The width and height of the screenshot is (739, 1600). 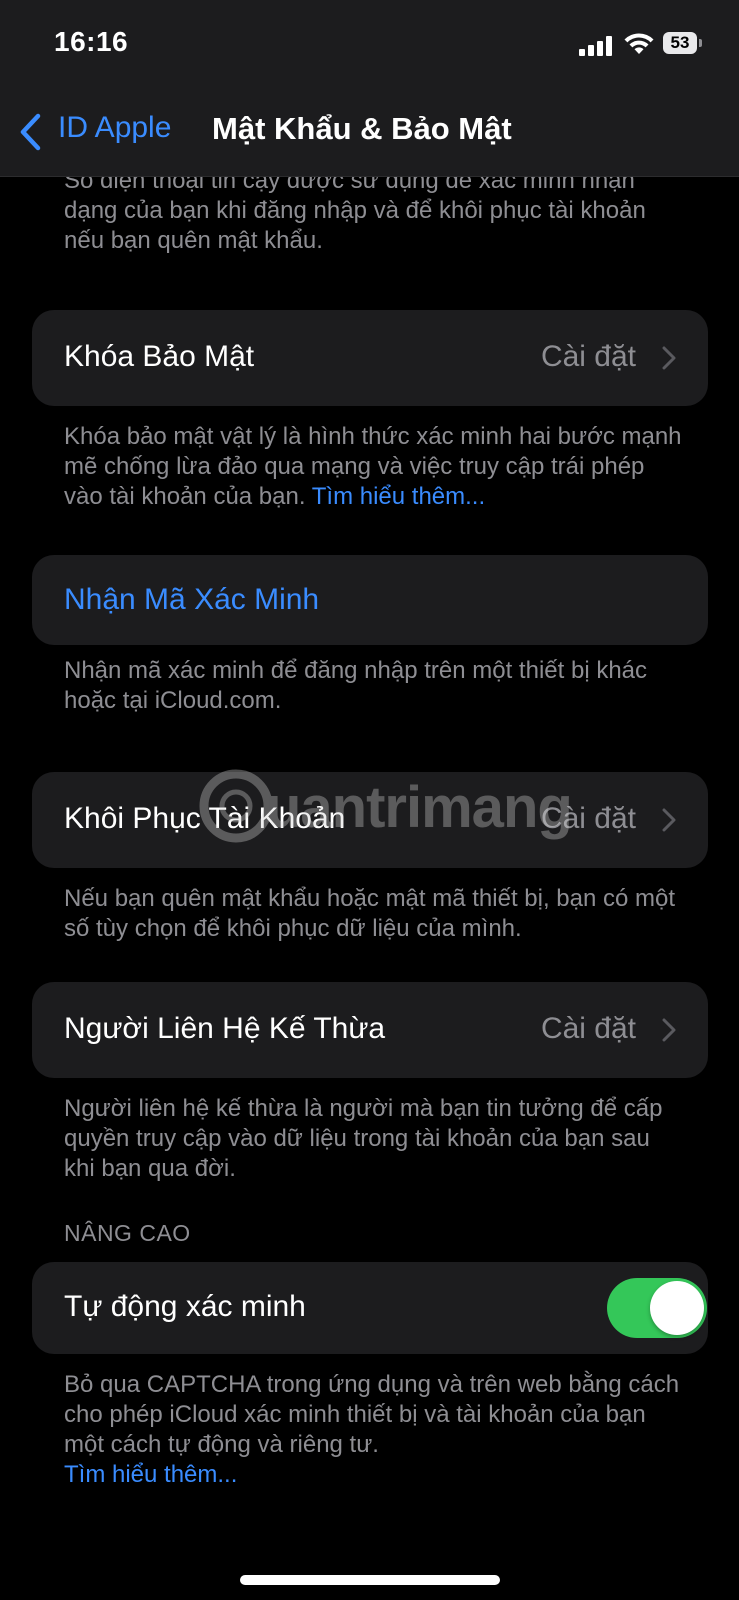 I want to click on battery-level: 53, so click(x=680, y=42).